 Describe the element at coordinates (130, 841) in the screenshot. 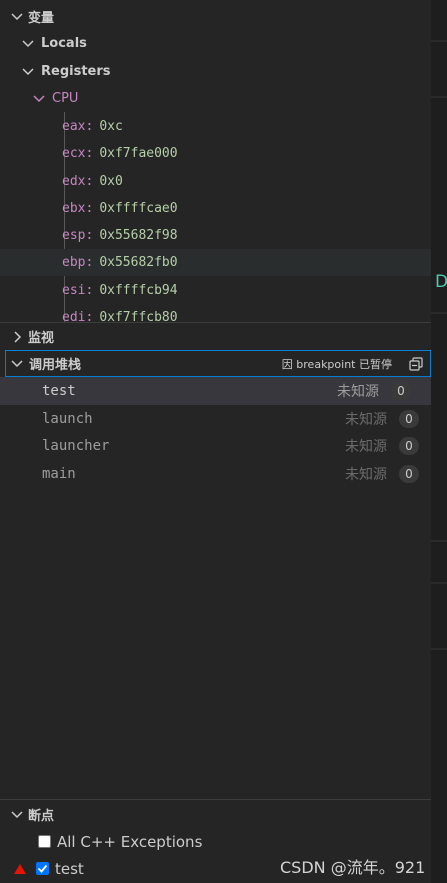

I see `breakpoint-label: All C++ Exceptions` at that location.